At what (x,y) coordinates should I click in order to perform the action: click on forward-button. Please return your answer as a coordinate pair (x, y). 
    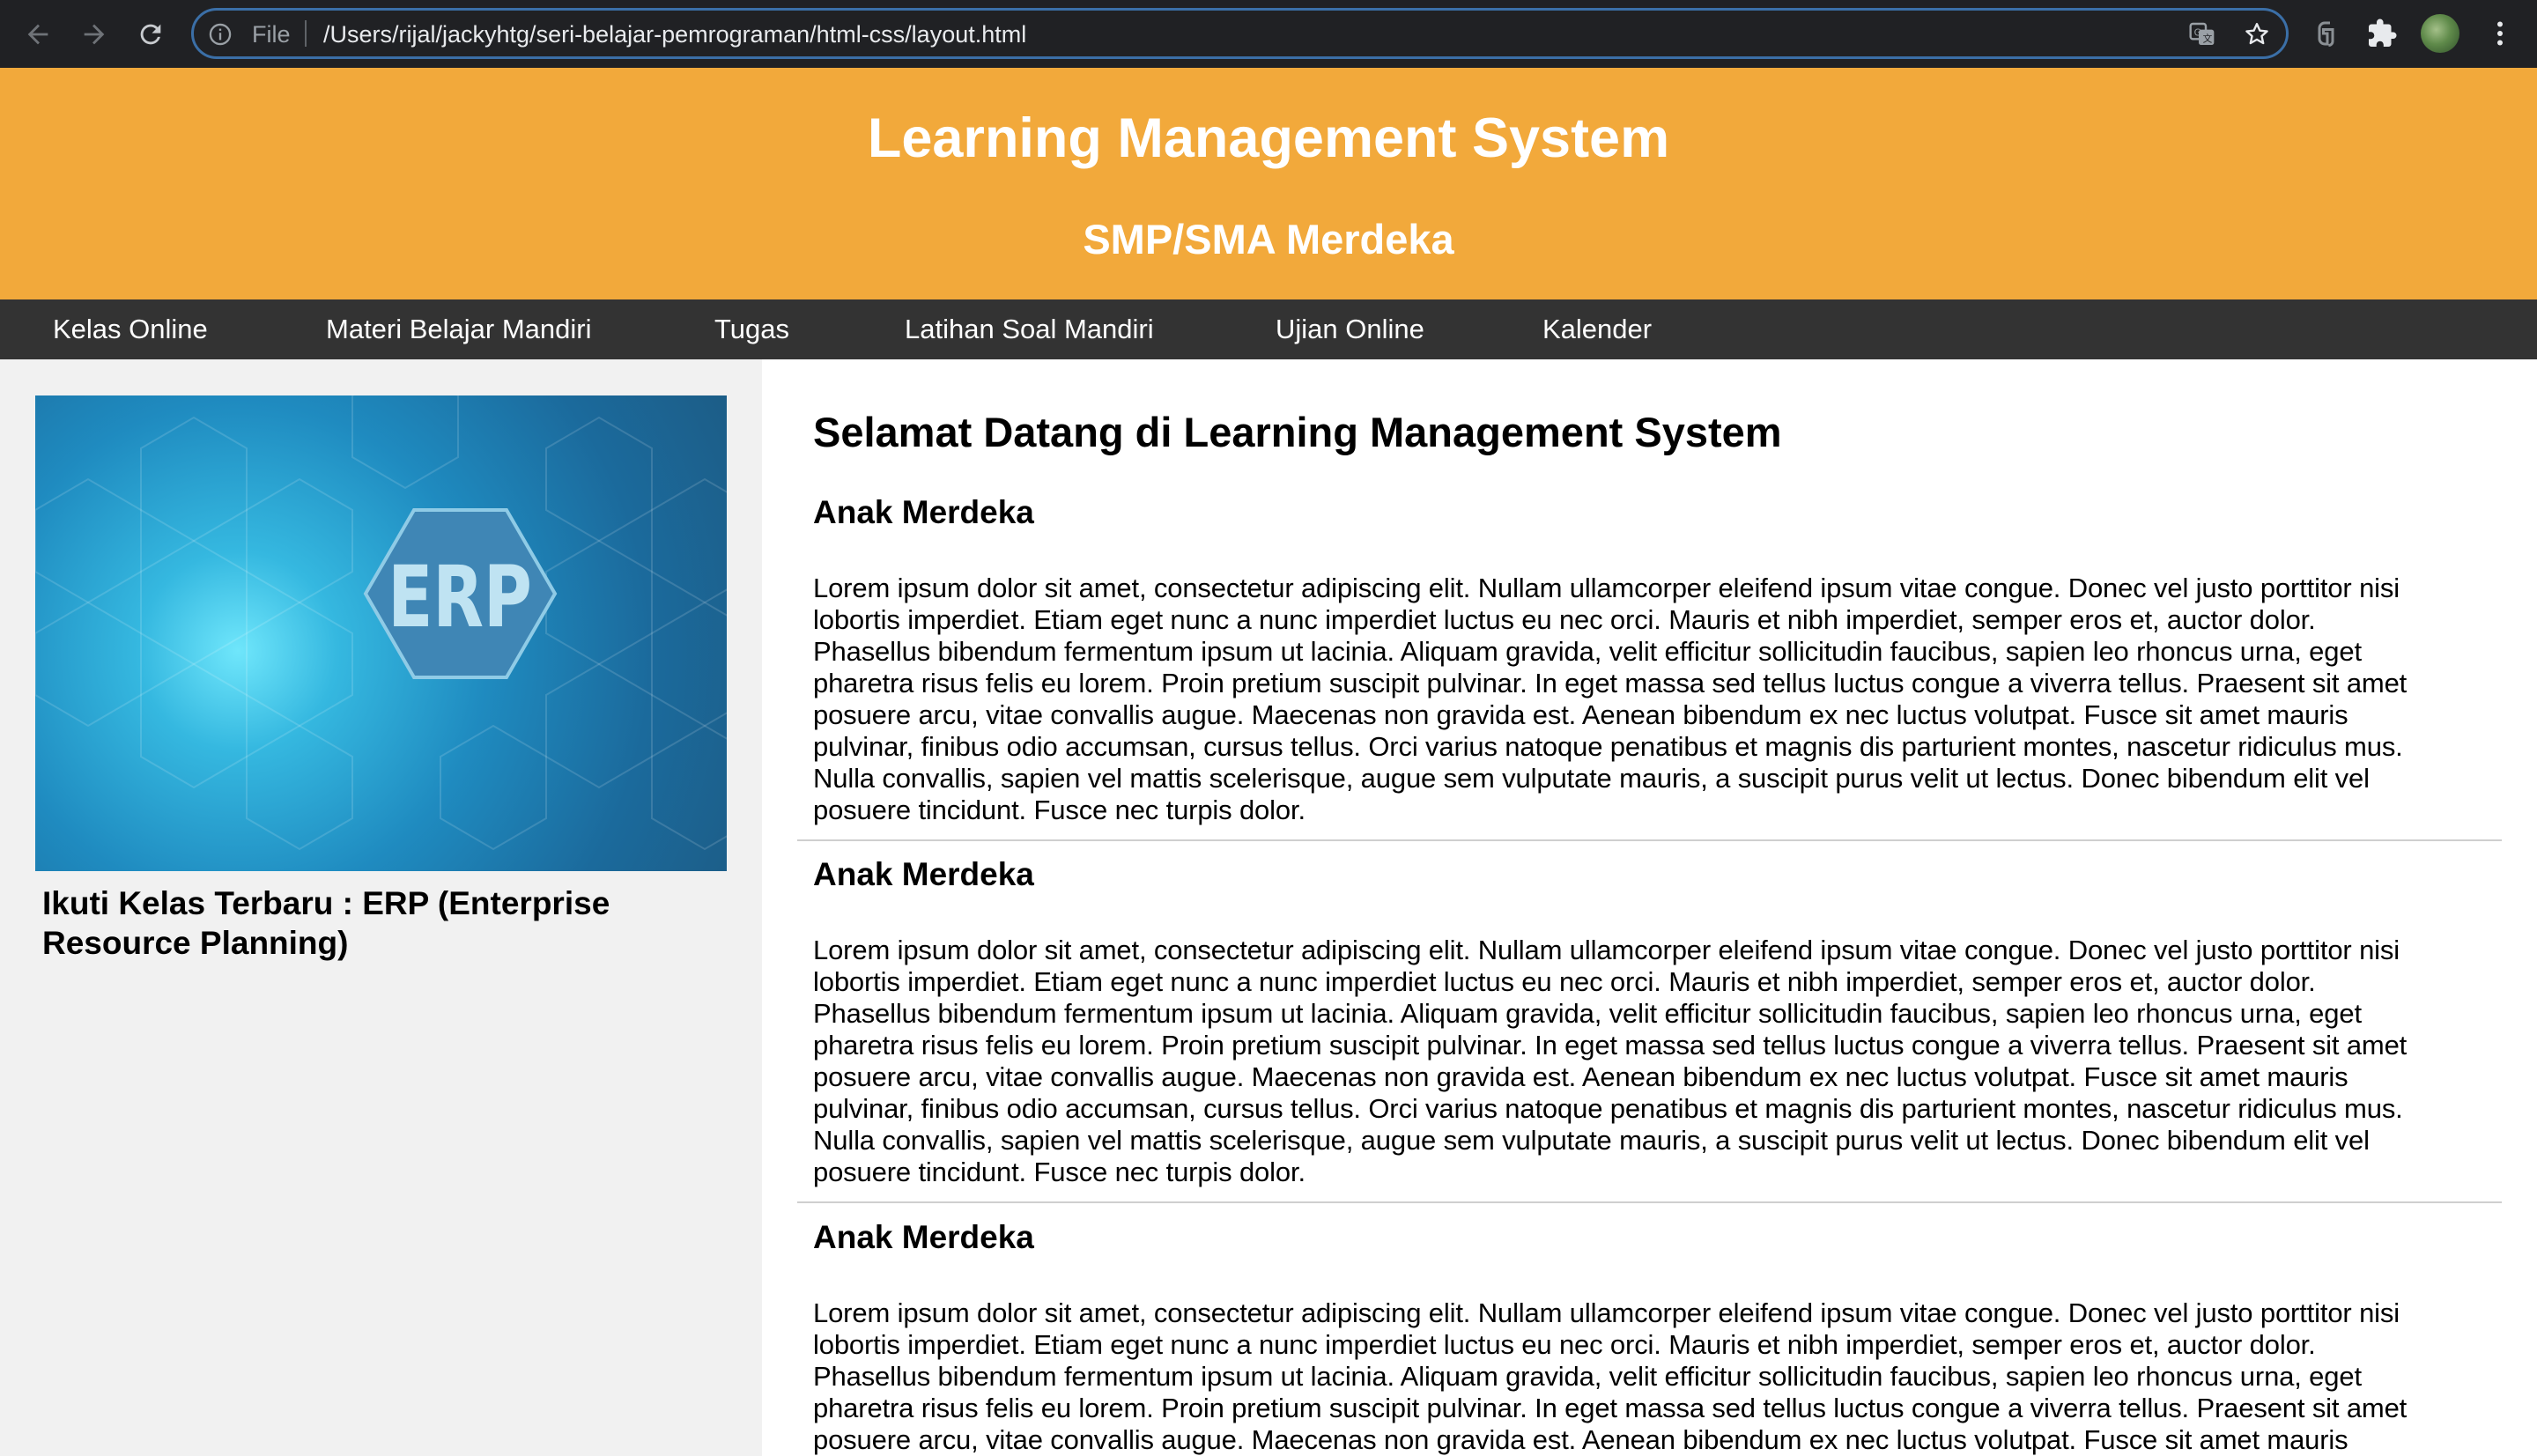
    Looking at the image, I should click on (95, 34).